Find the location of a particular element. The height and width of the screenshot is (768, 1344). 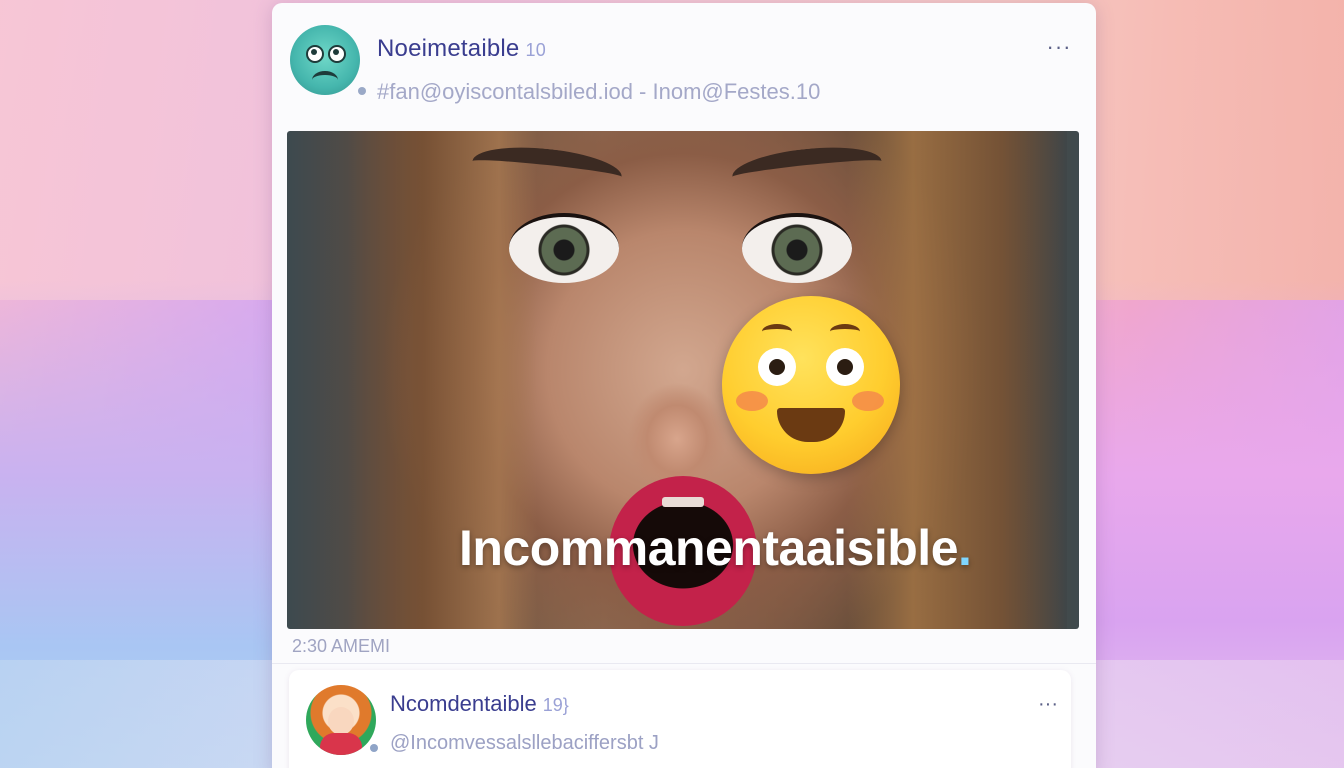

divider is located at coordinates (684, 663).